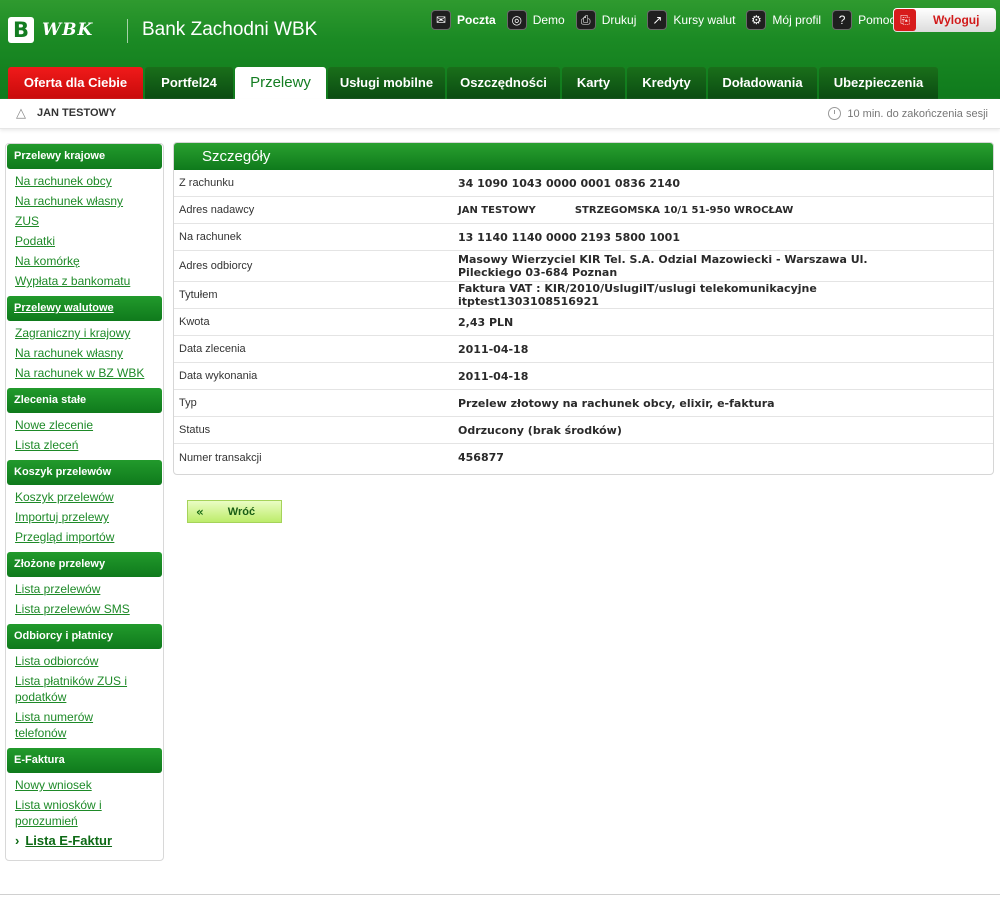  What do you see at coordinates (218, 376) in the screenshot?
I see `detail-label: Data wykonania` at bounding box center [218, 376].